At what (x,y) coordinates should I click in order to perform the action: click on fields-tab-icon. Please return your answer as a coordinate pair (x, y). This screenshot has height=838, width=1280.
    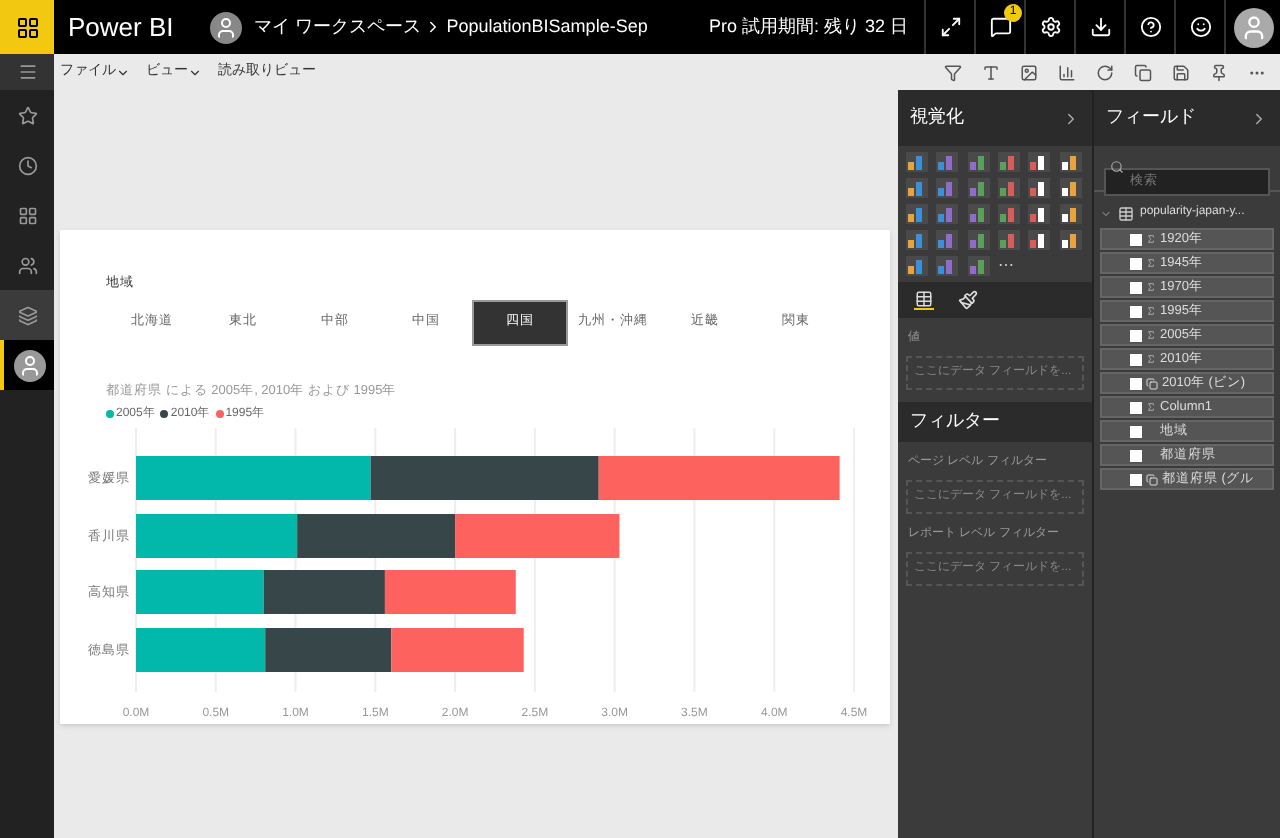
    Looking at the image, I should click on (924, 300).